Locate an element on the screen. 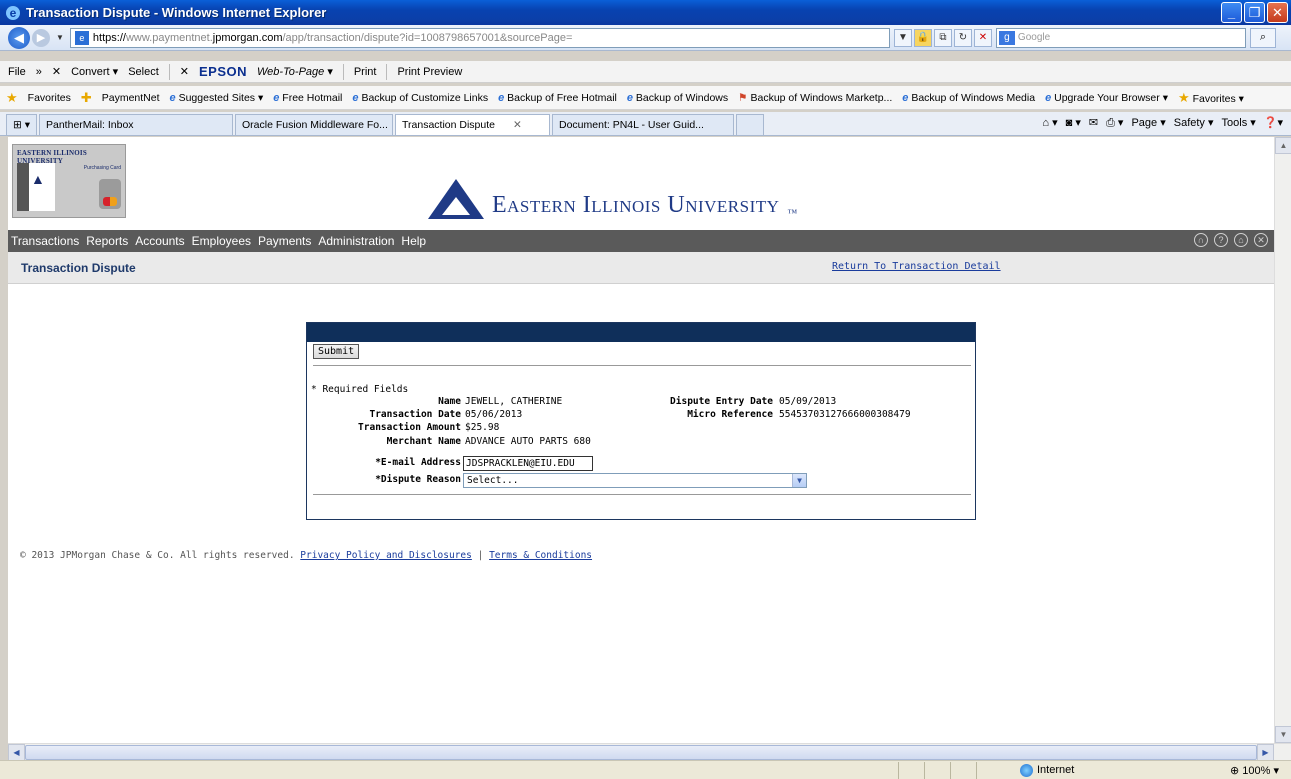 The height and width of the screenshot is (779, 1291). nav-help: Help is located at coordinates (413, 241).